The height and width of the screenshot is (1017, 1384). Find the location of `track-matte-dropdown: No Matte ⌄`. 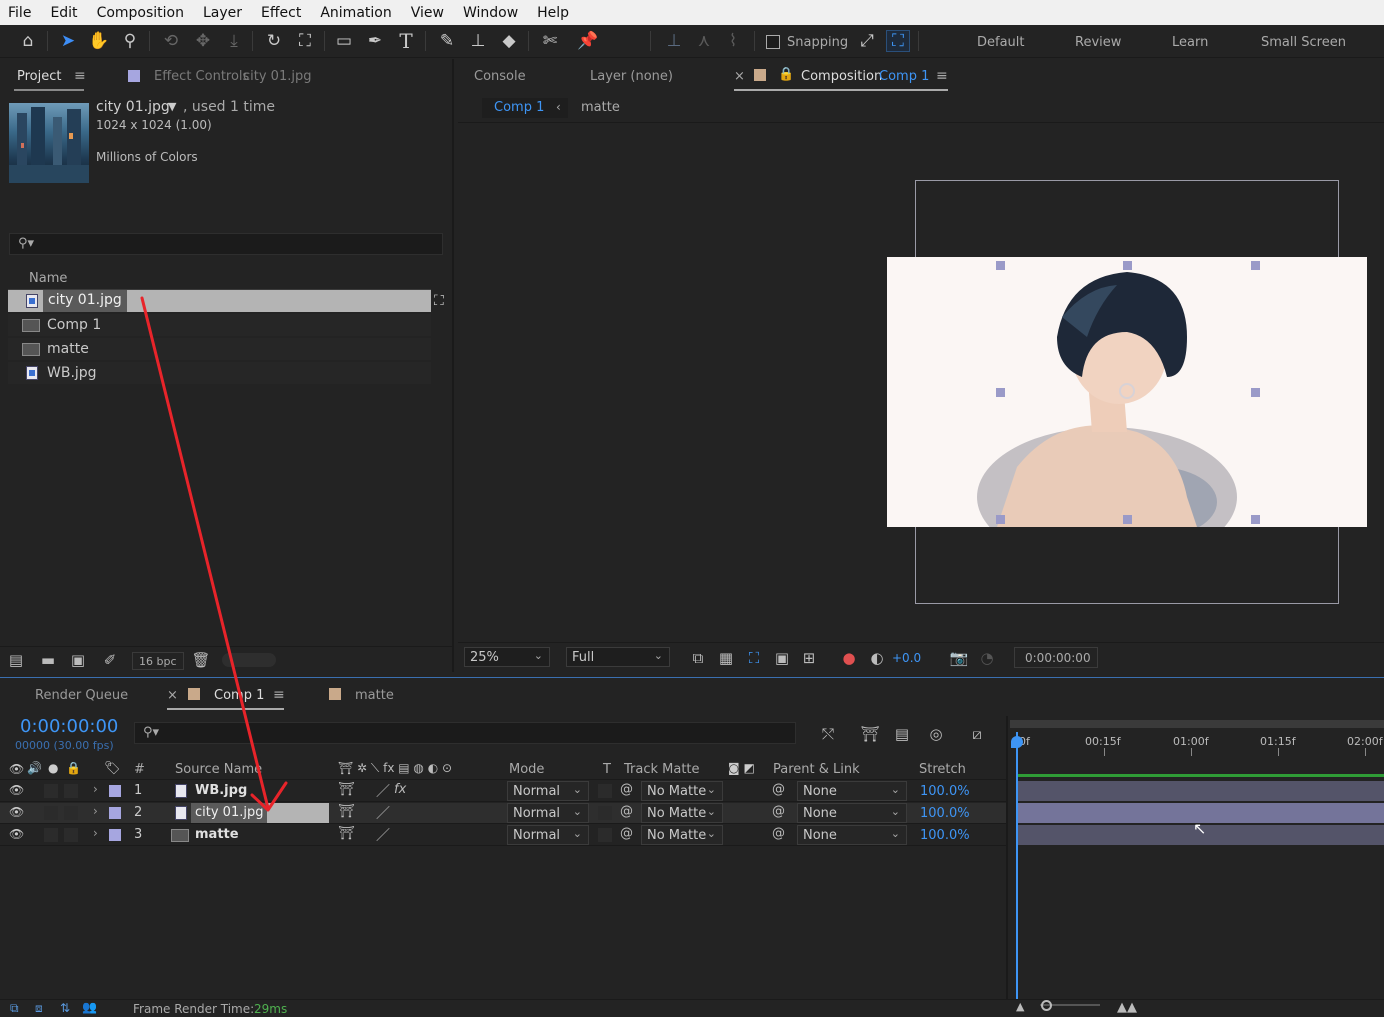

track-matte-dropdown: No Matte ⌄ is located at coordinates (682, 813).